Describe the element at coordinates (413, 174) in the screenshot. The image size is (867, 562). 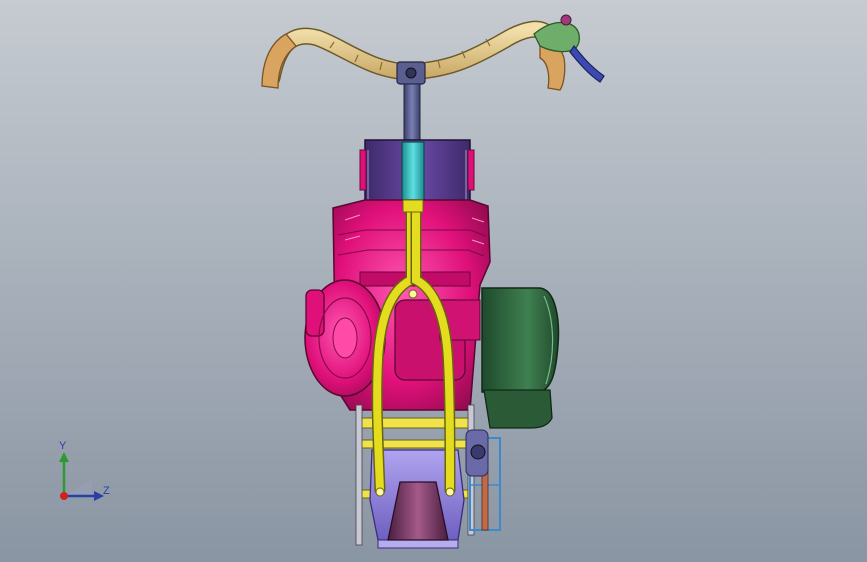
I see `head-tube` at that location.